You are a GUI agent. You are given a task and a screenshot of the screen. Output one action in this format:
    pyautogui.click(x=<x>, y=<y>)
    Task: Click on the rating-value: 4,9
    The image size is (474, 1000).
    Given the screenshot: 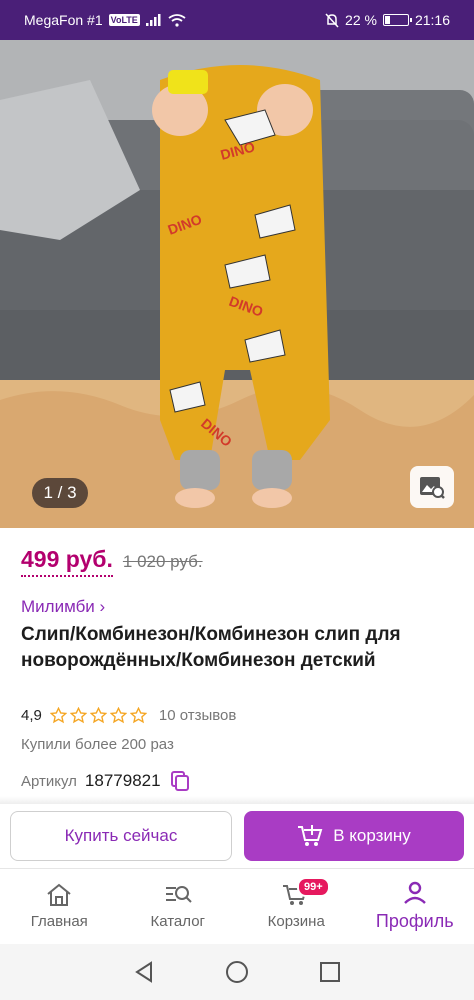 What is the action you would take?
    pyautogui.click(x=31, y=715)
    